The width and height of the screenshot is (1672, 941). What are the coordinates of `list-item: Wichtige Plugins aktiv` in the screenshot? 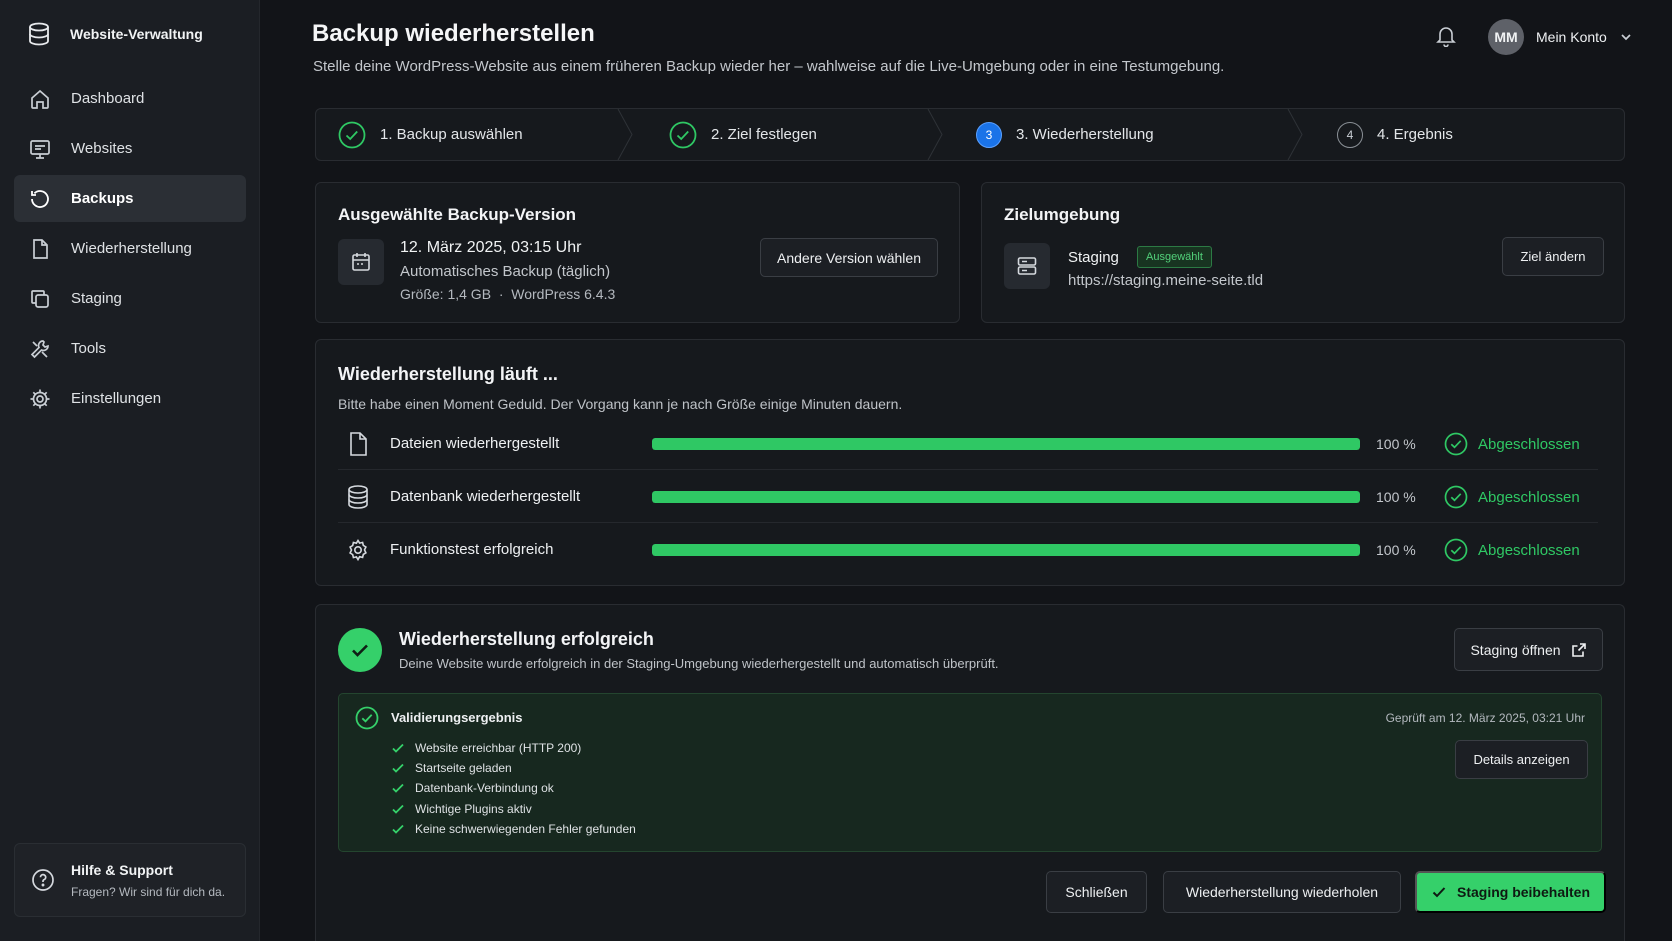 It's located at (513, 809).